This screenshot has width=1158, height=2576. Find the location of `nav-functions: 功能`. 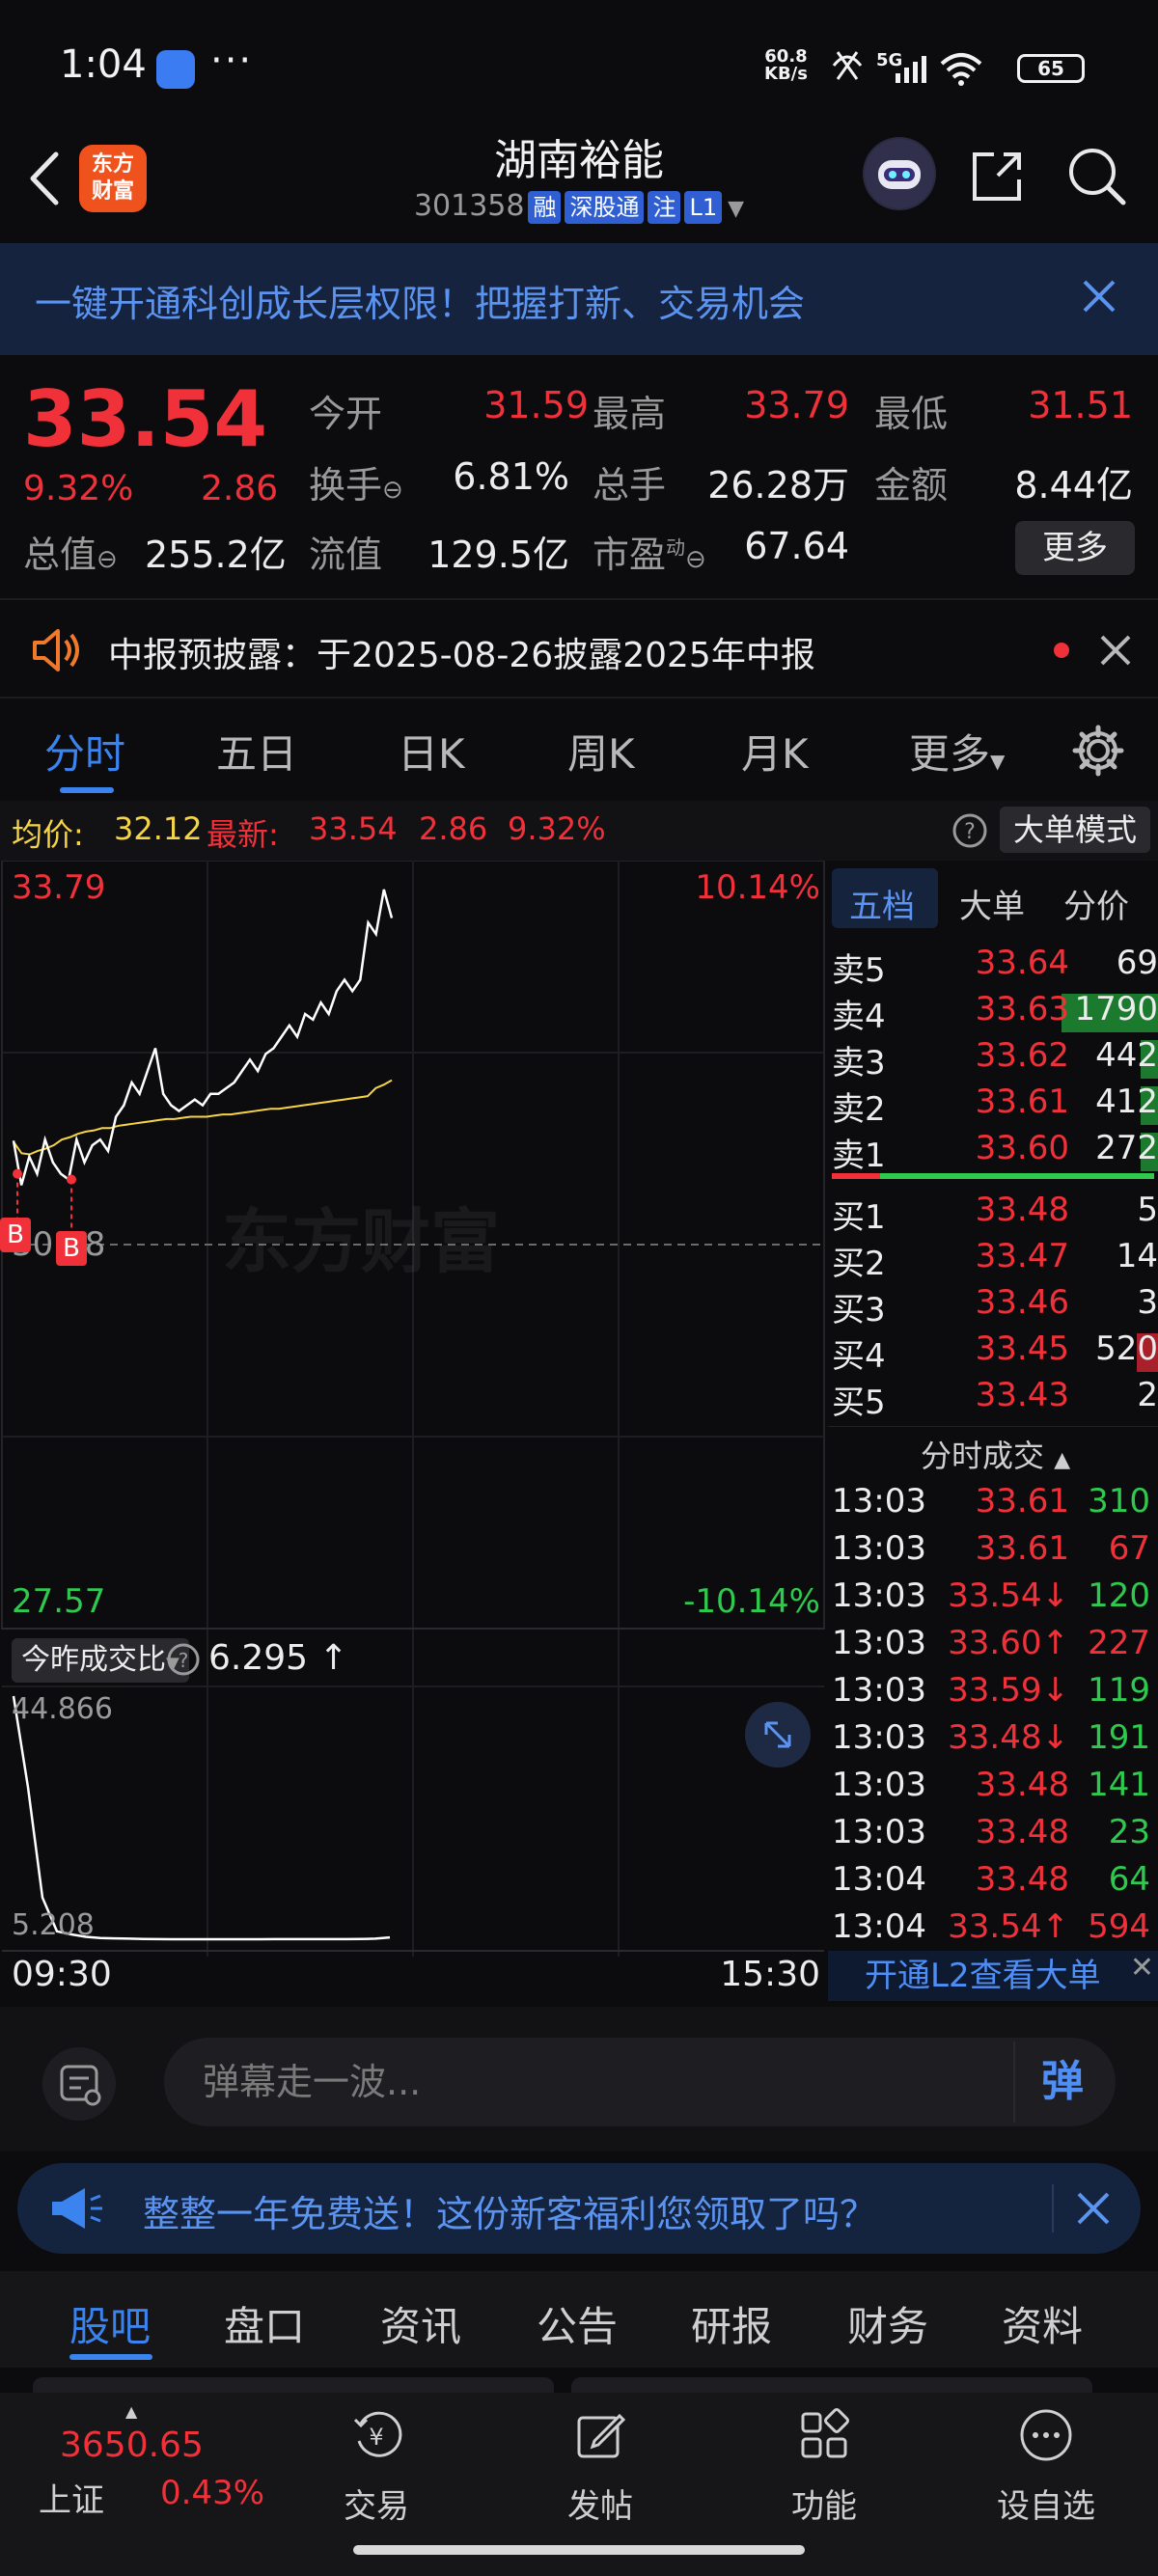

nav-functions: 功能 is located at coordinates (824, 2467).